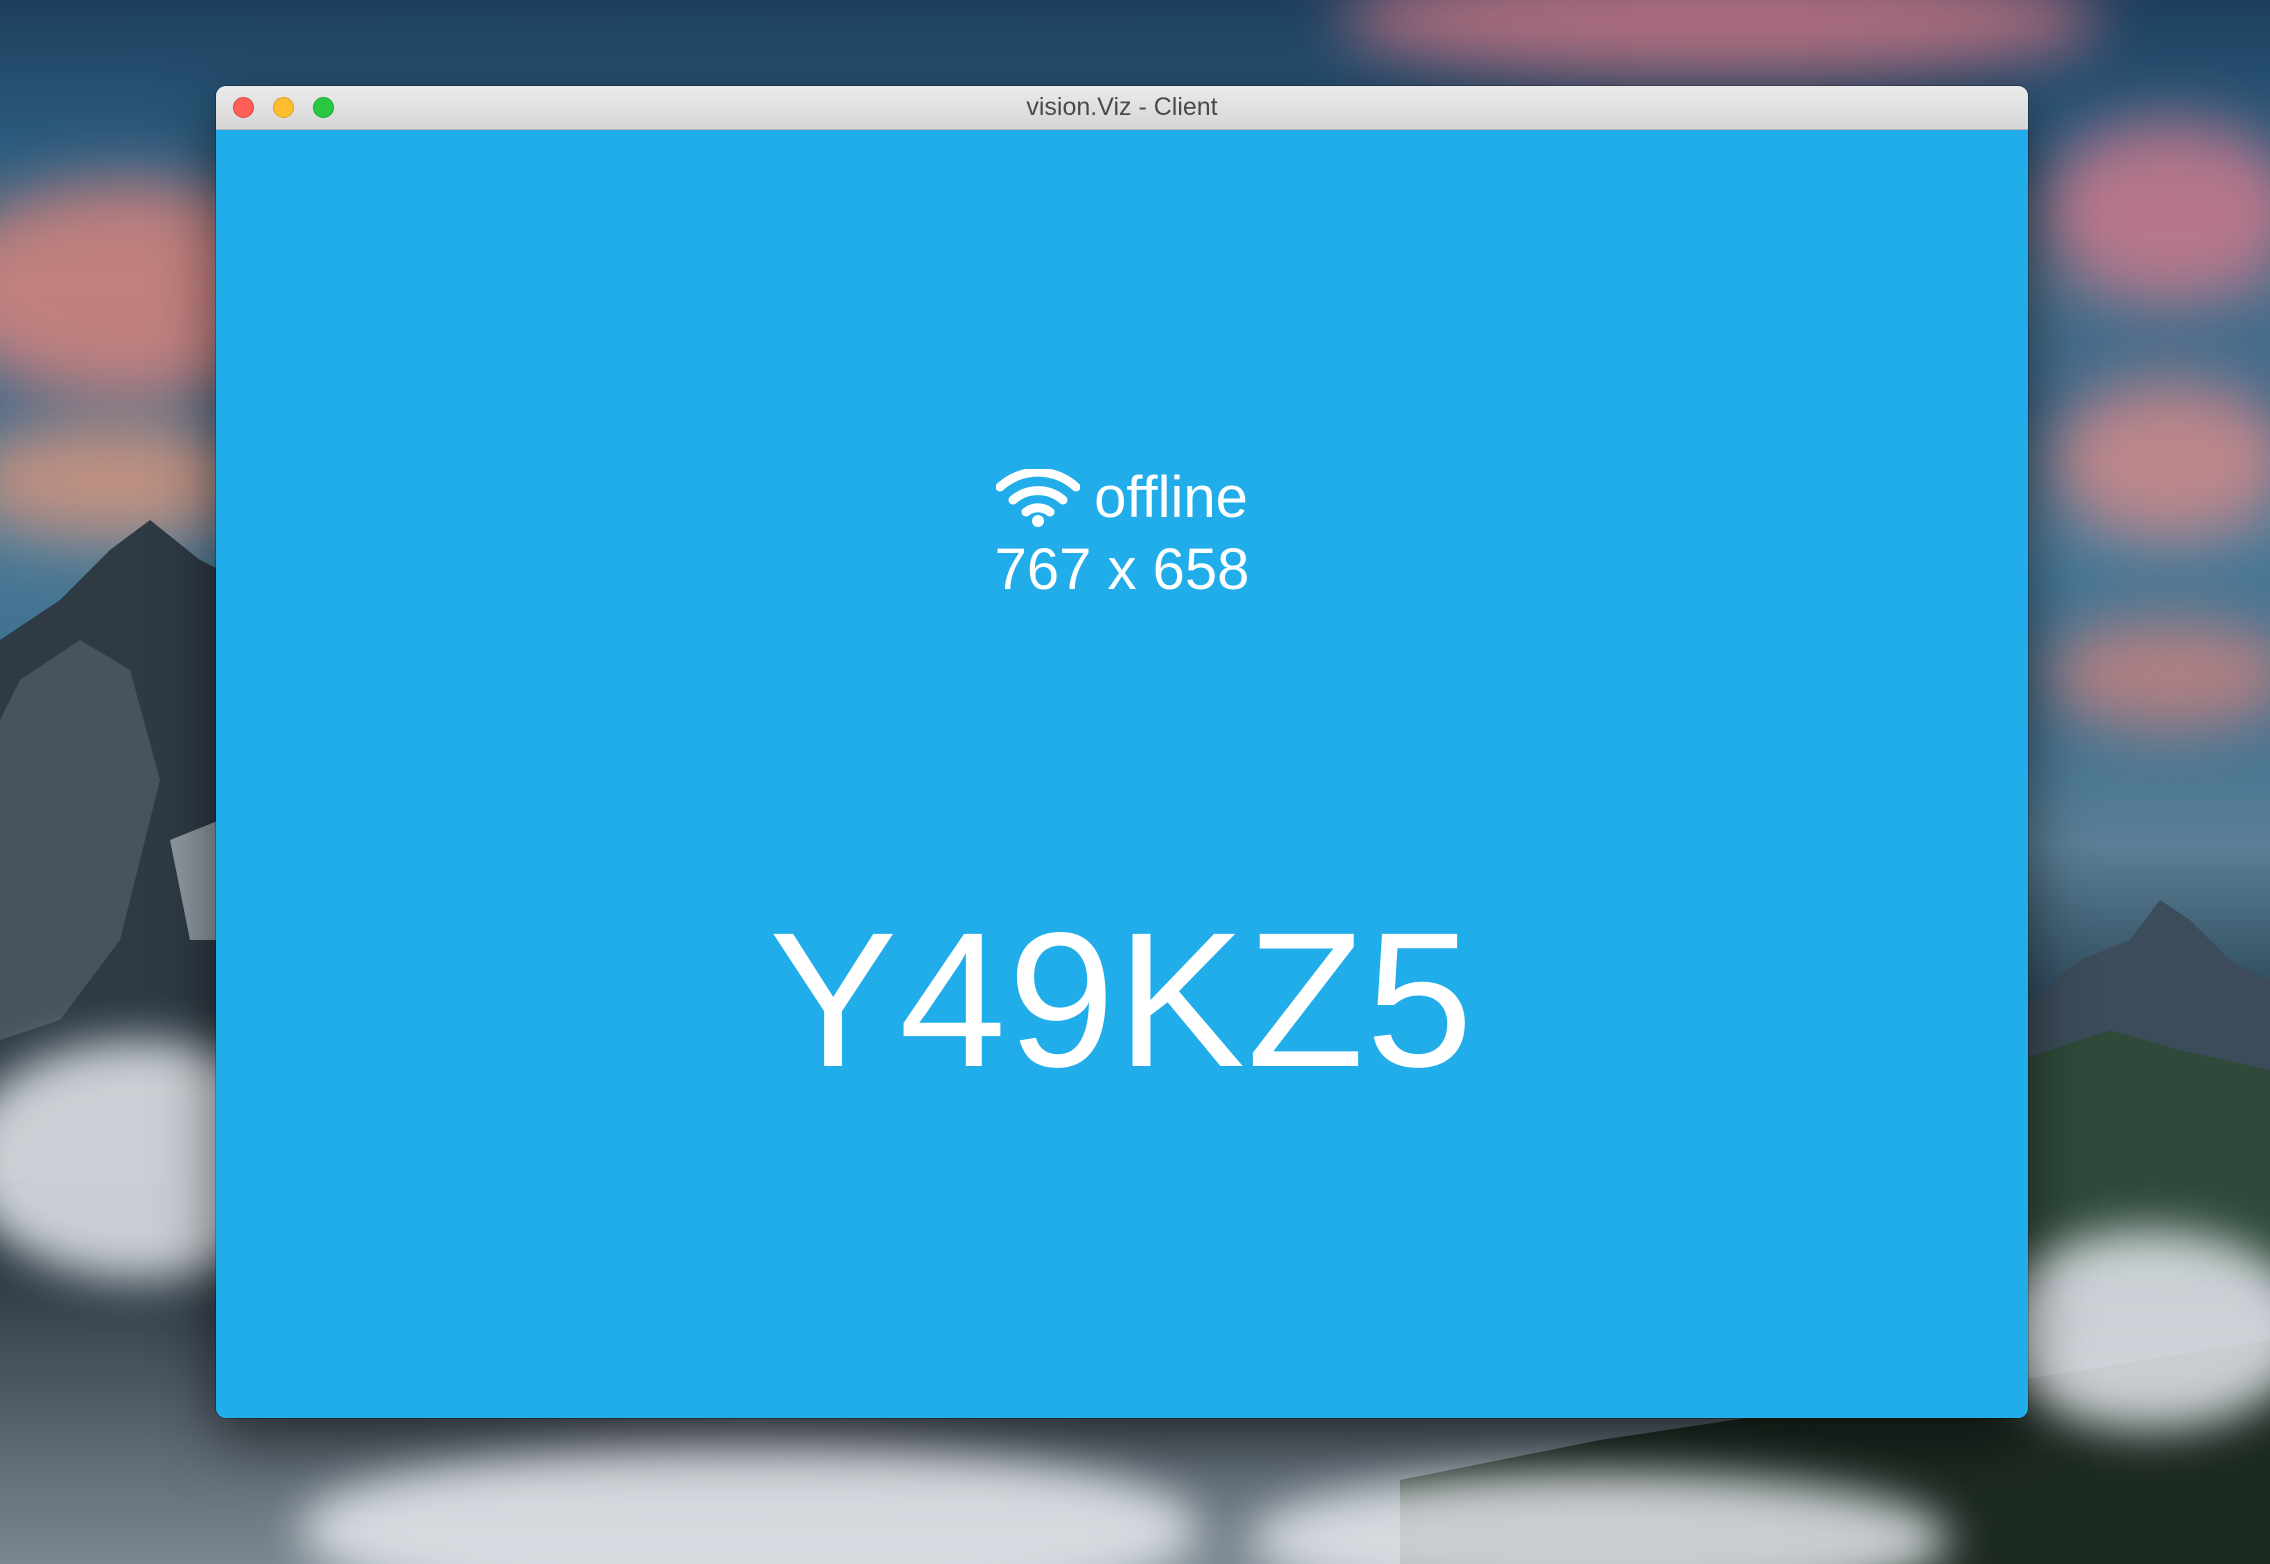 This screenshot has height=1564, width=2270. I want to click on client-code: Y49KZ5, so click(1122, 999).